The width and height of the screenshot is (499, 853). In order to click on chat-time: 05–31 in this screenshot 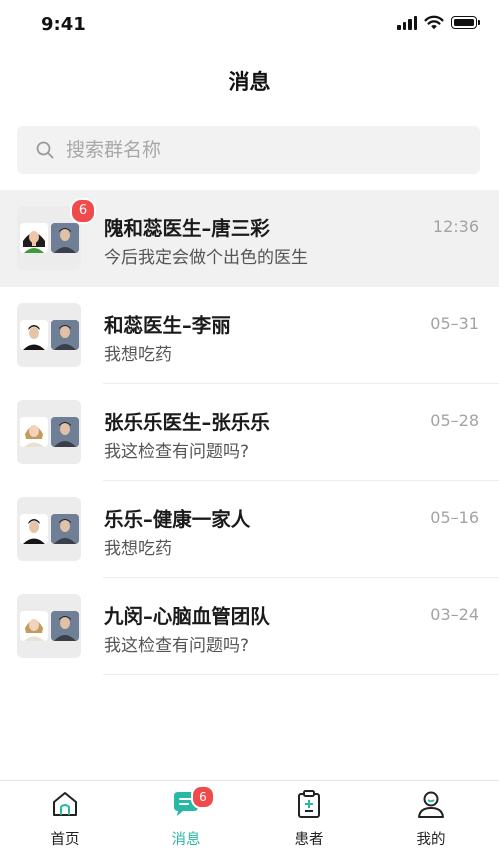, I will do `click(454, 323)`.